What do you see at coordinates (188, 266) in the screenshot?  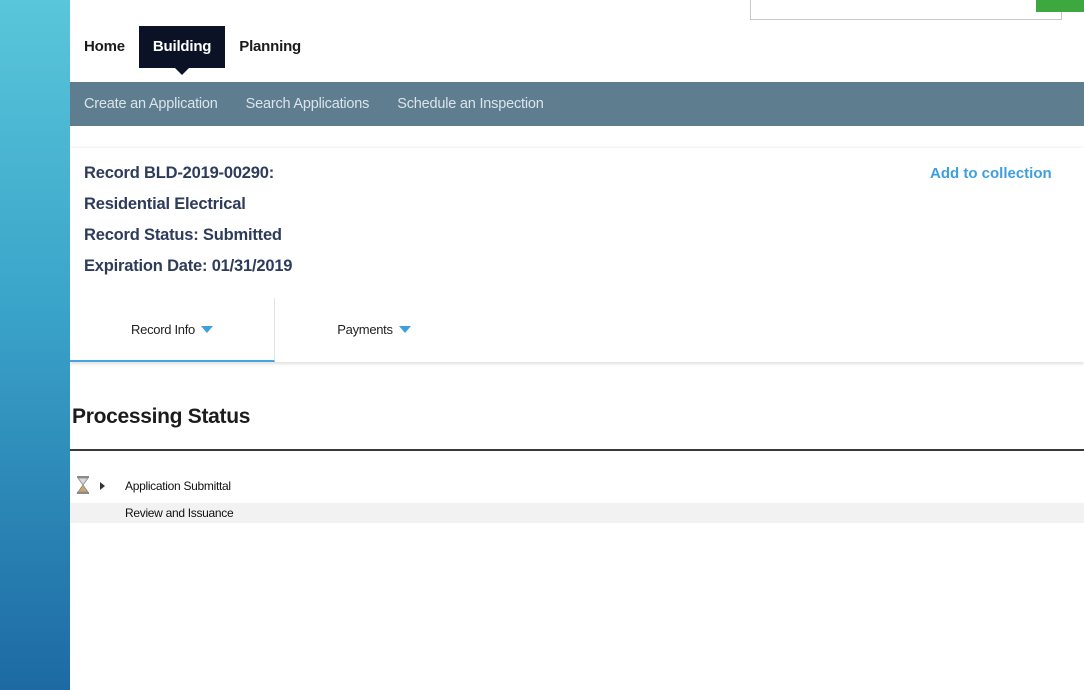 I see `expiration-date: Expiration Date: 01/31/2019` at bounding box center [188, 266].